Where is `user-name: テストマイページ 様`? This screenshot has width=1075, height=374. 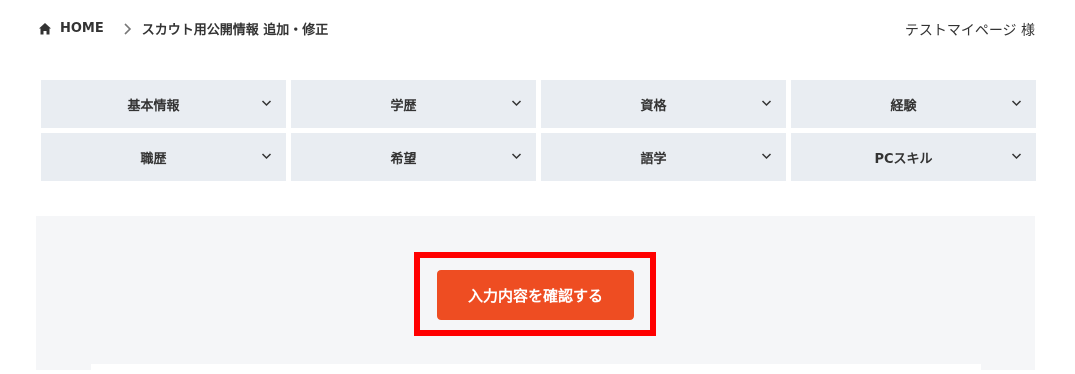 user-name: テストマイページ 様 is located at coordinates (969, 31).